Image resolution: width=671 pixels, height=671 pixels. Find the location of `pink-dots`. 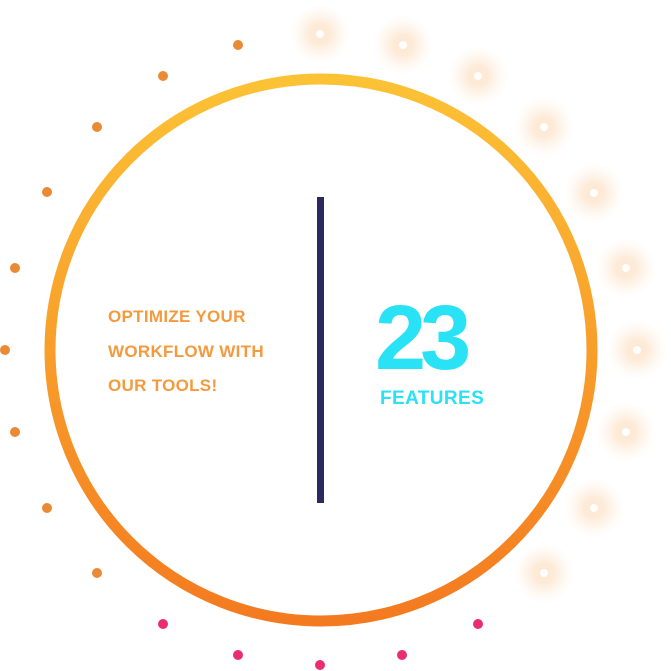

pink-dots is located at coordinates (320, 644).